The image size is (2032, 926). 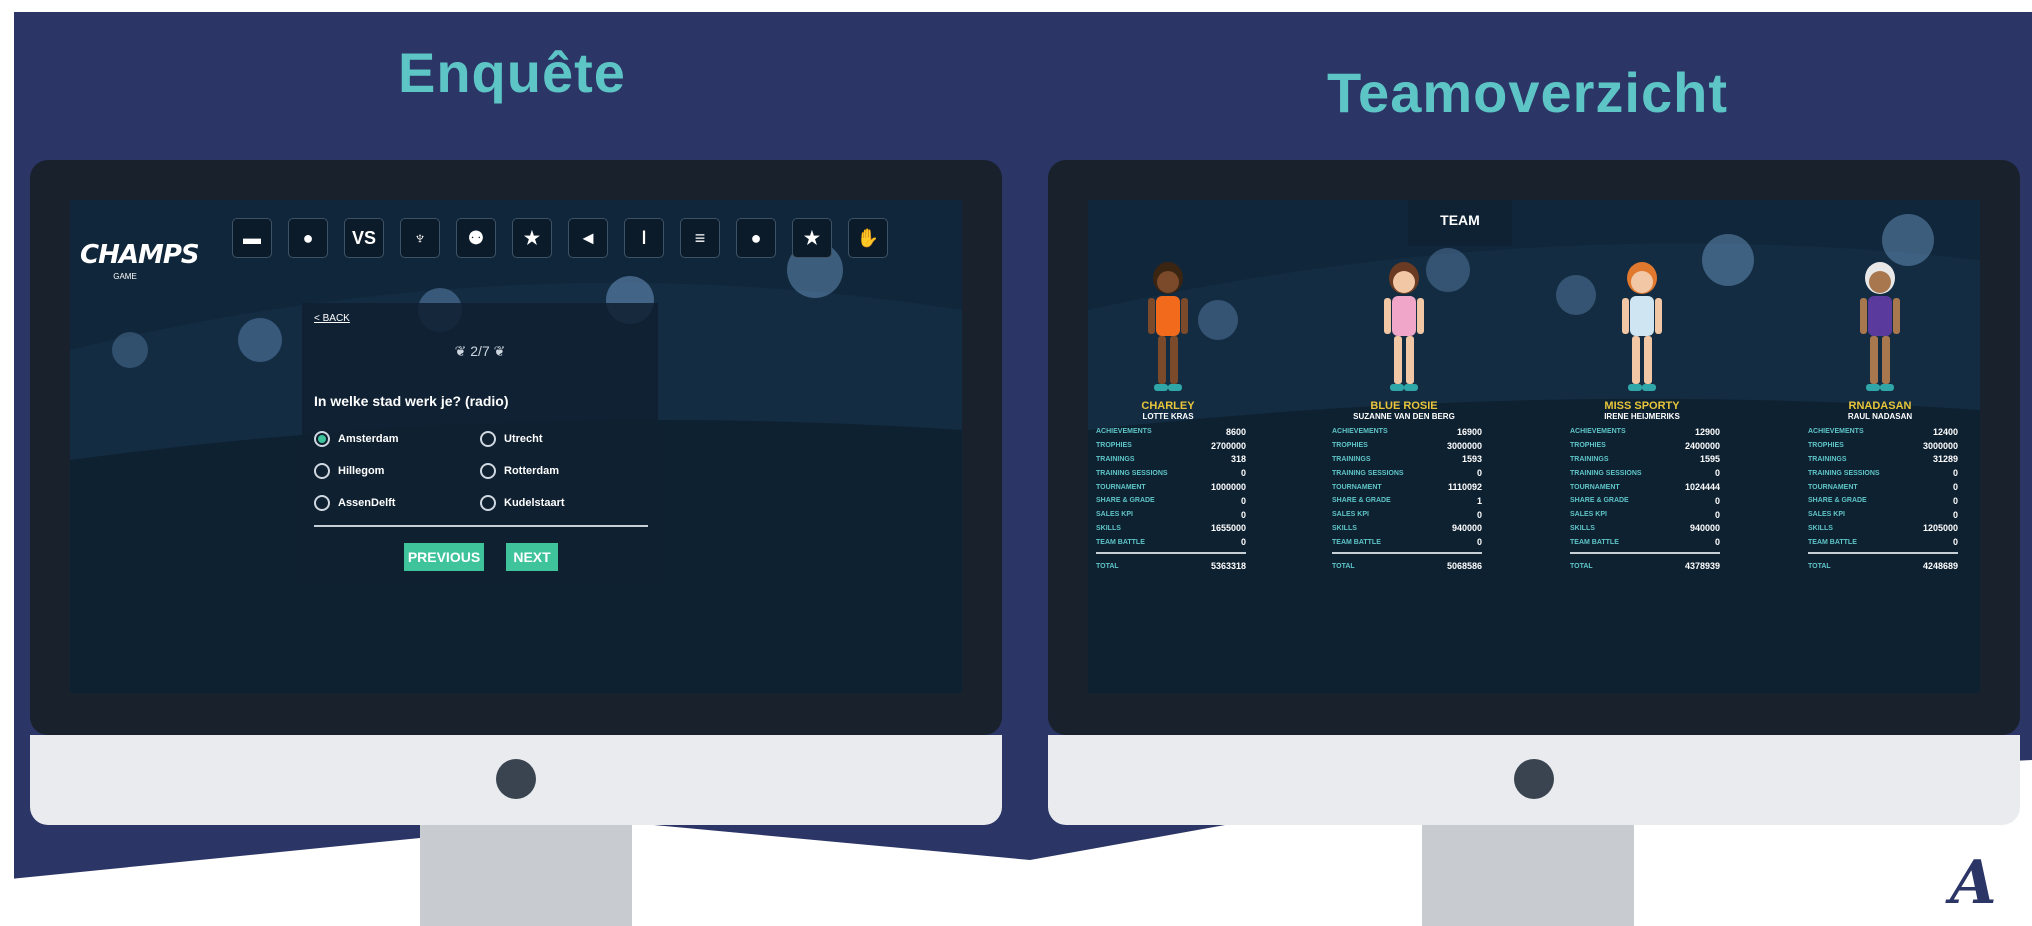 I want to click on bulb-icon: ●, so click(x=756, y=238).